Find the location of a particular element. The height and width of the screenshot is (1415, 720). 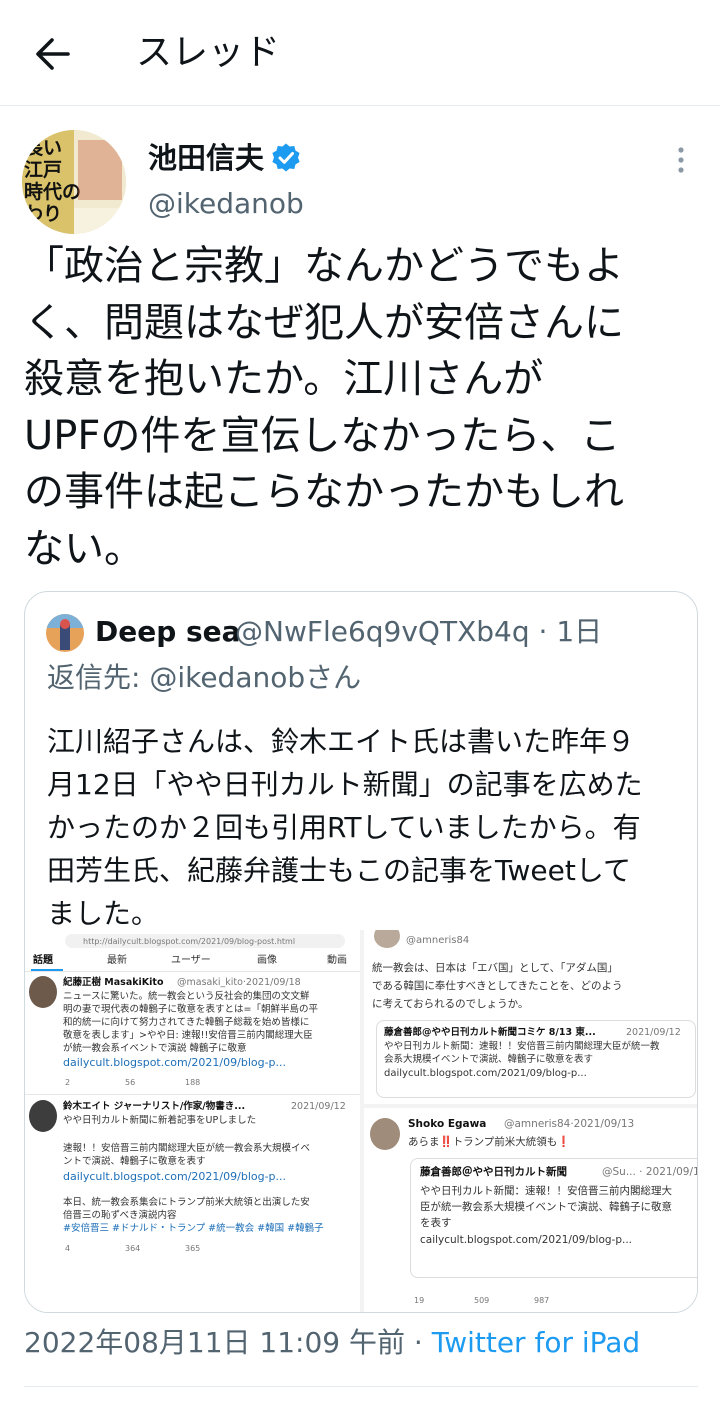

more-options-button is located at coordinates (681, 160).